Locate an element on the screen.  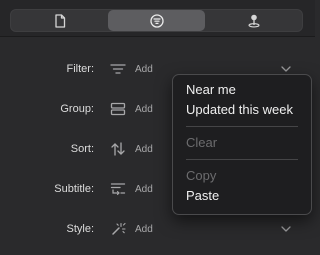
sort-arrows-icon is located at coordinates (118, 149).